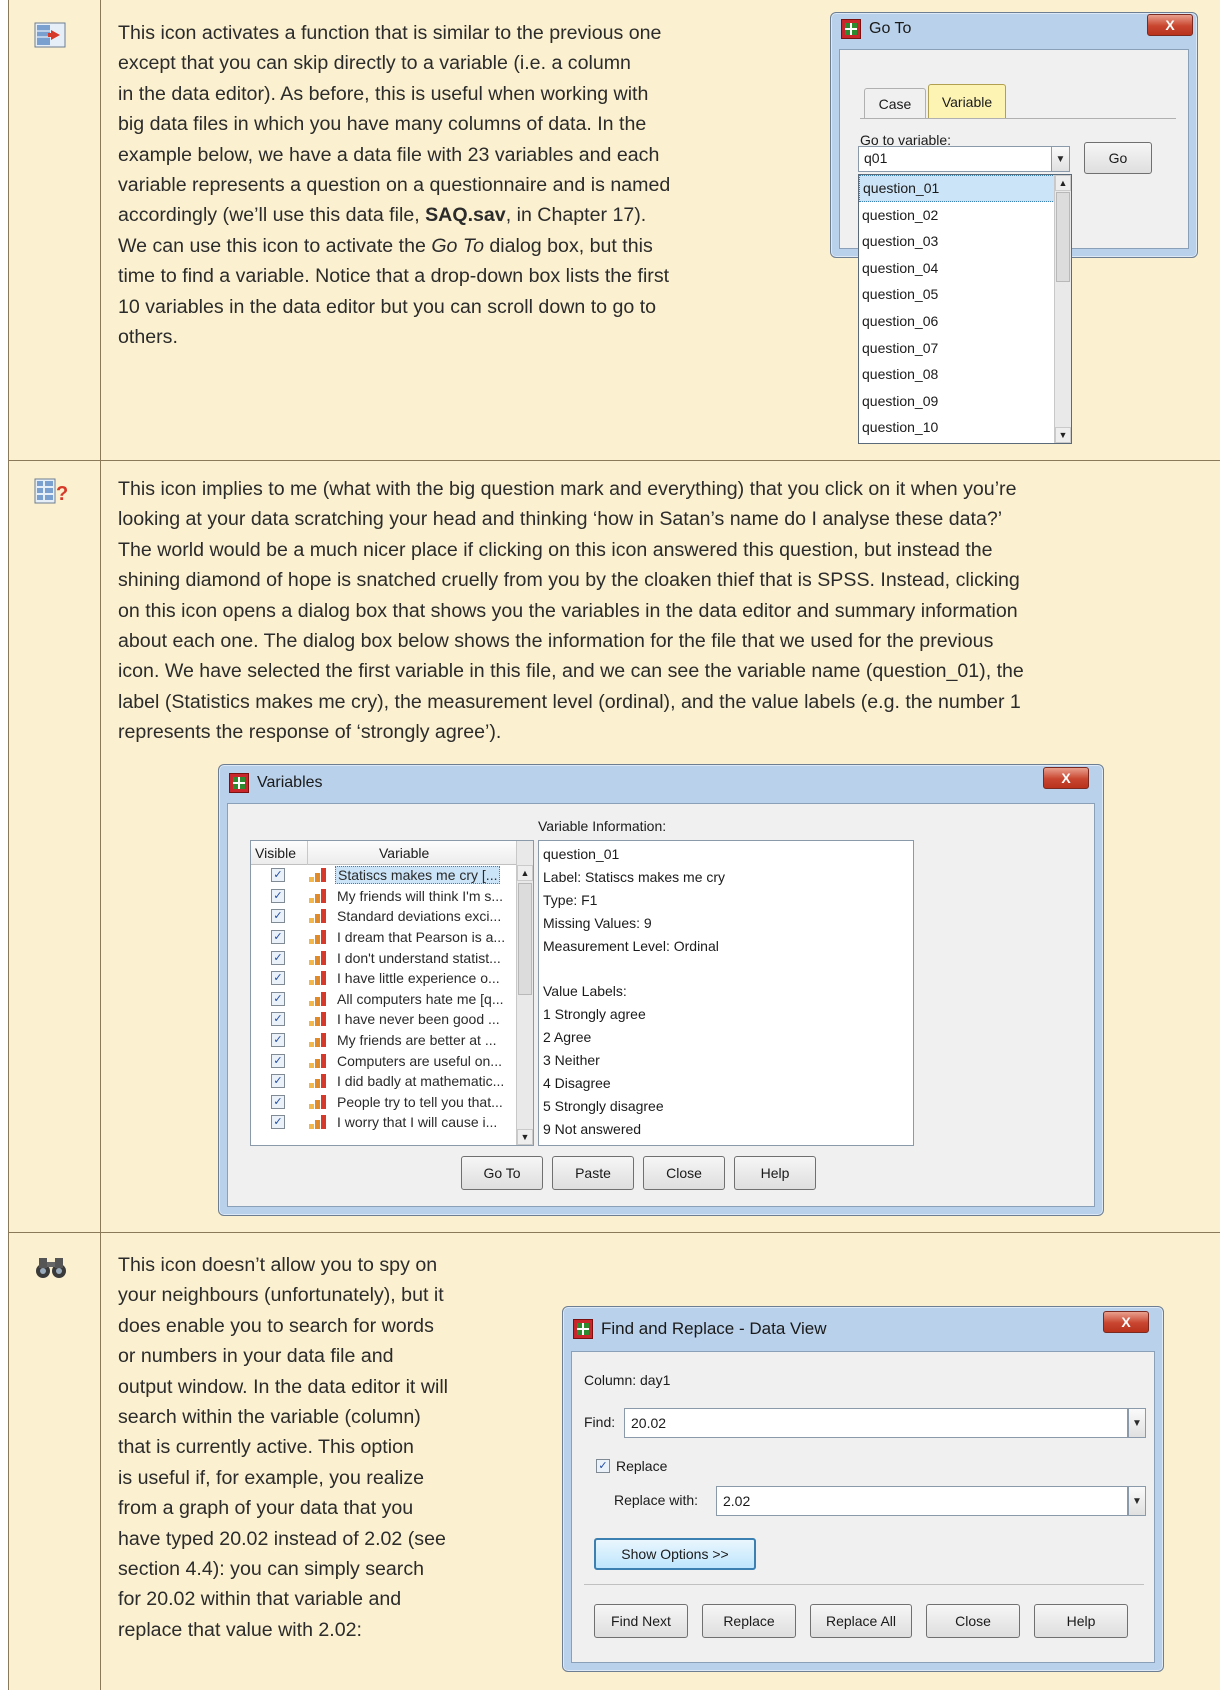 The height and width of the screenshot is (1690, 1220). I want to click on dropdown-item: question_03, so click(957, 241).